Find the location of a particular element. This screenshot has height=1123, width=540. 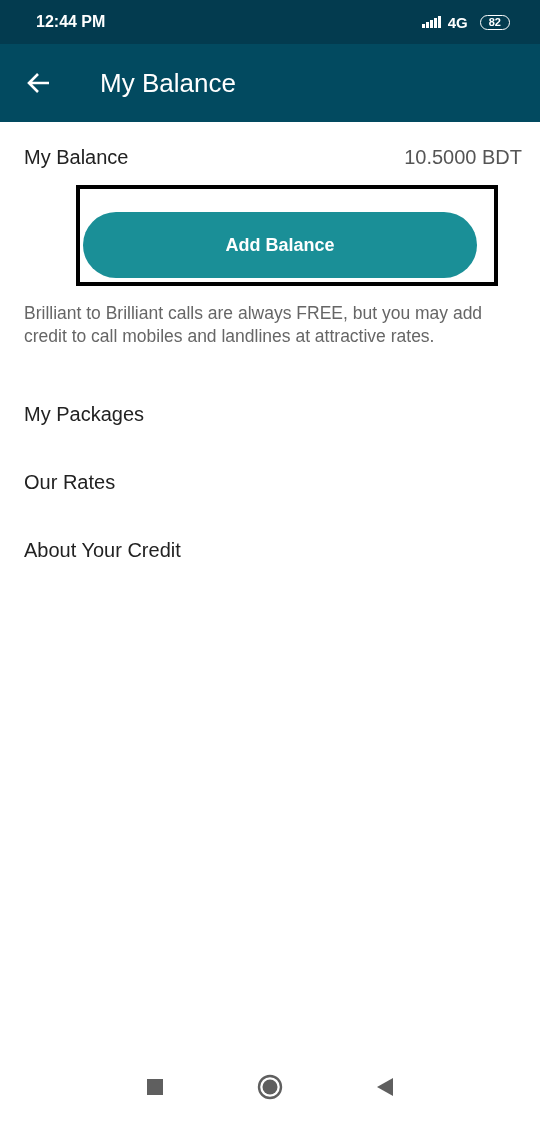

screen-title: My Balance is located at coordinates (168, 83).